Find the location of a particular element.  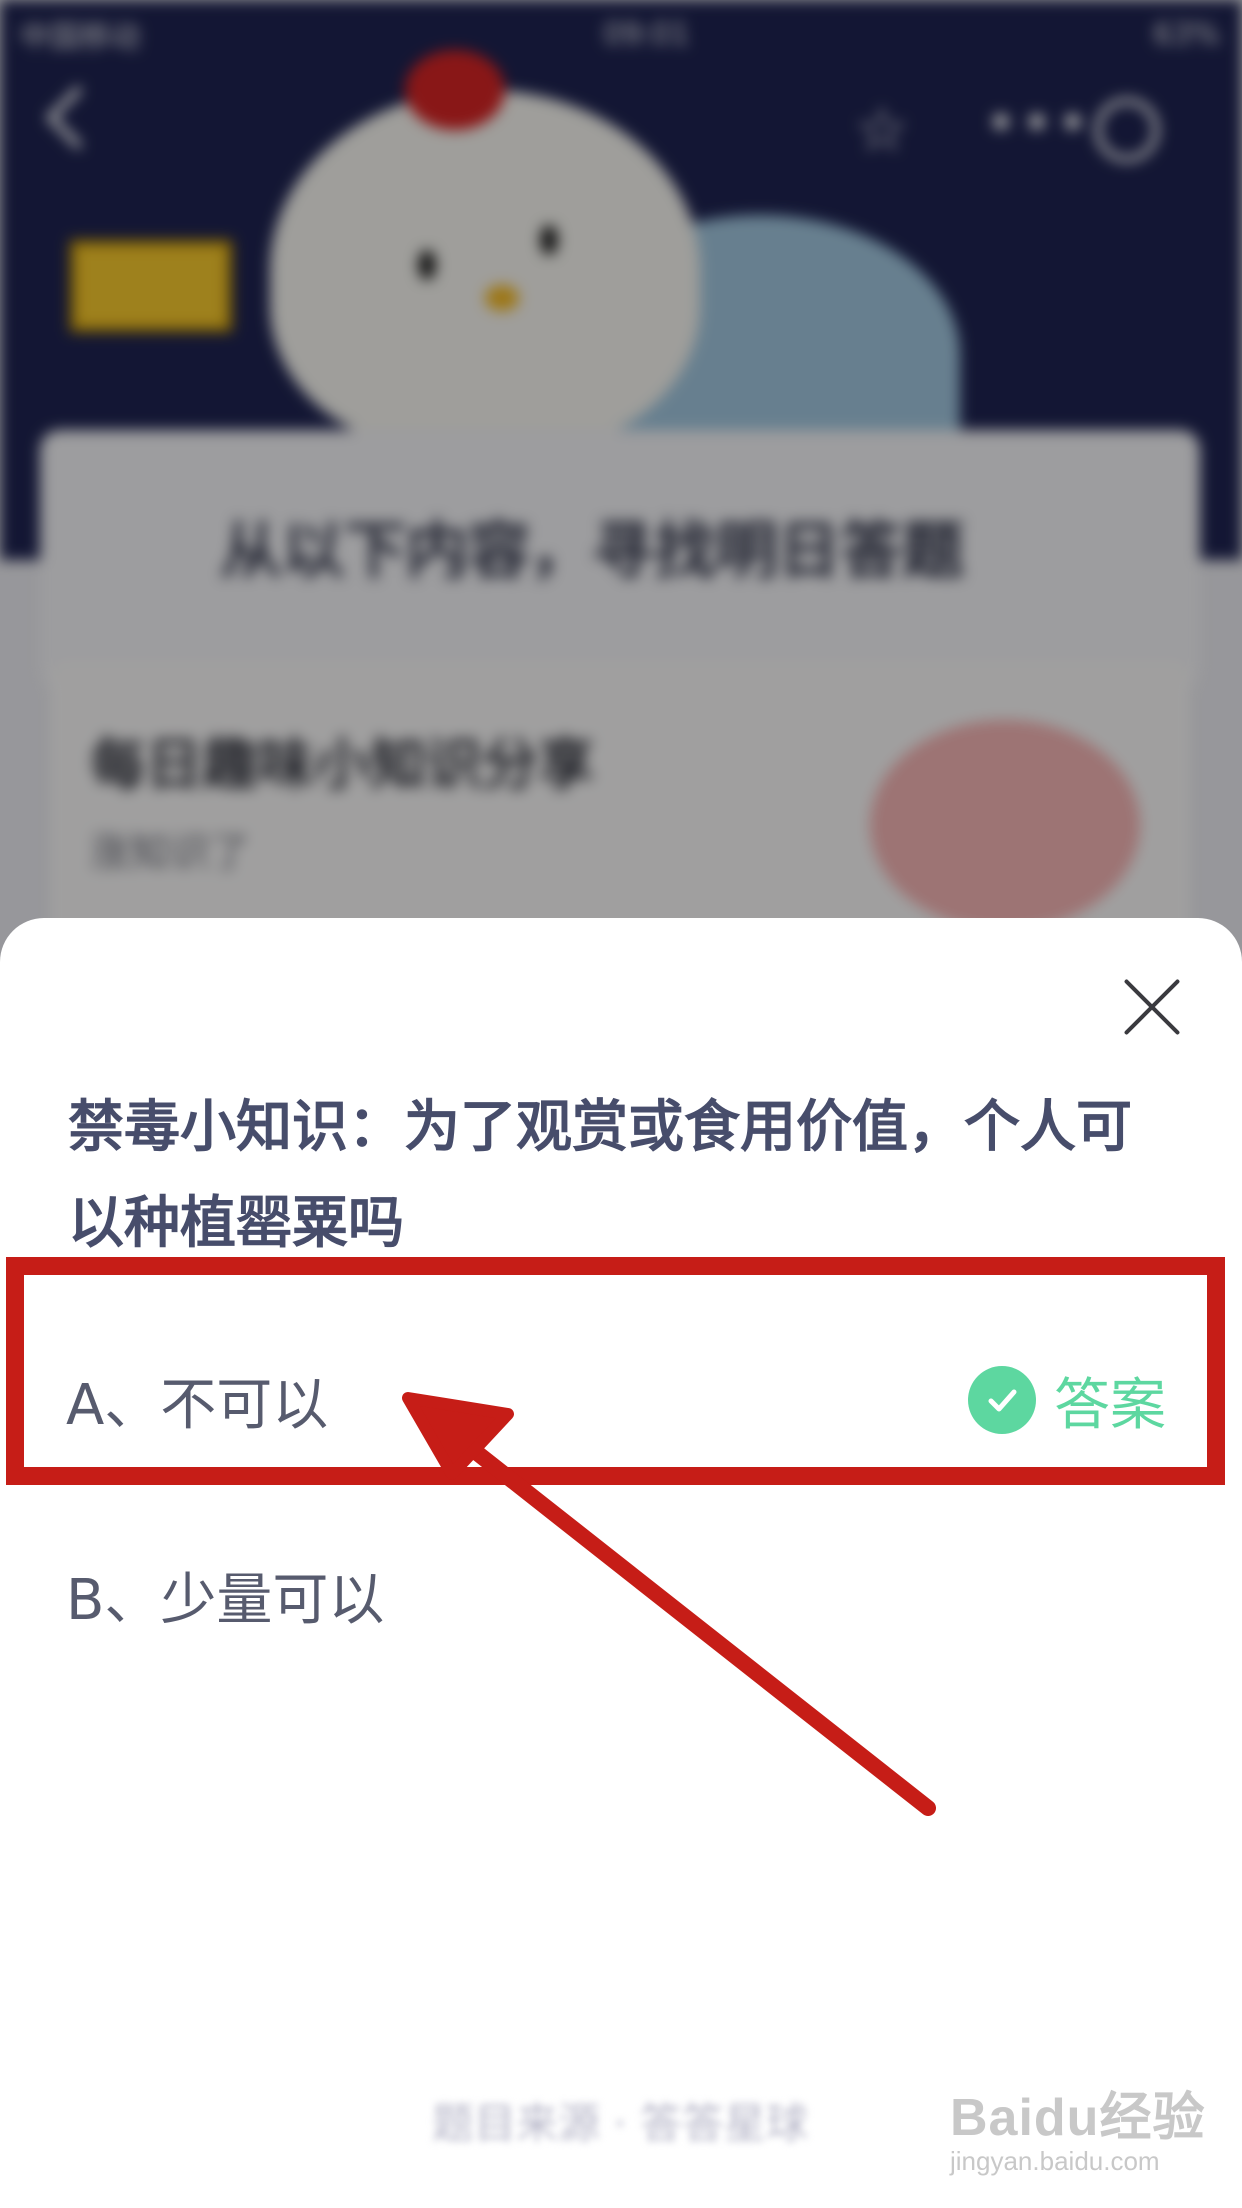

close-icon is located at coordinates (1152, 1007).